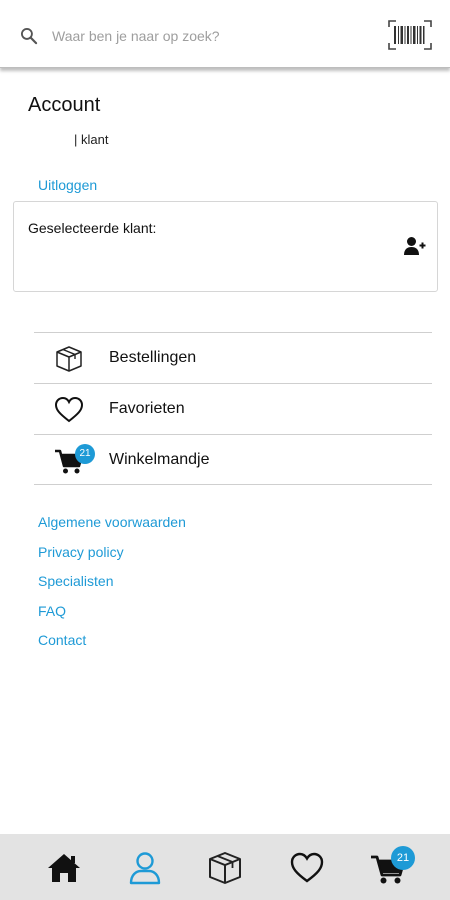  What do you see at coordinates (159, 459) in the screenshot?
I see `menu-item-label: Winkelmandje` at bounding box center [159, 459].